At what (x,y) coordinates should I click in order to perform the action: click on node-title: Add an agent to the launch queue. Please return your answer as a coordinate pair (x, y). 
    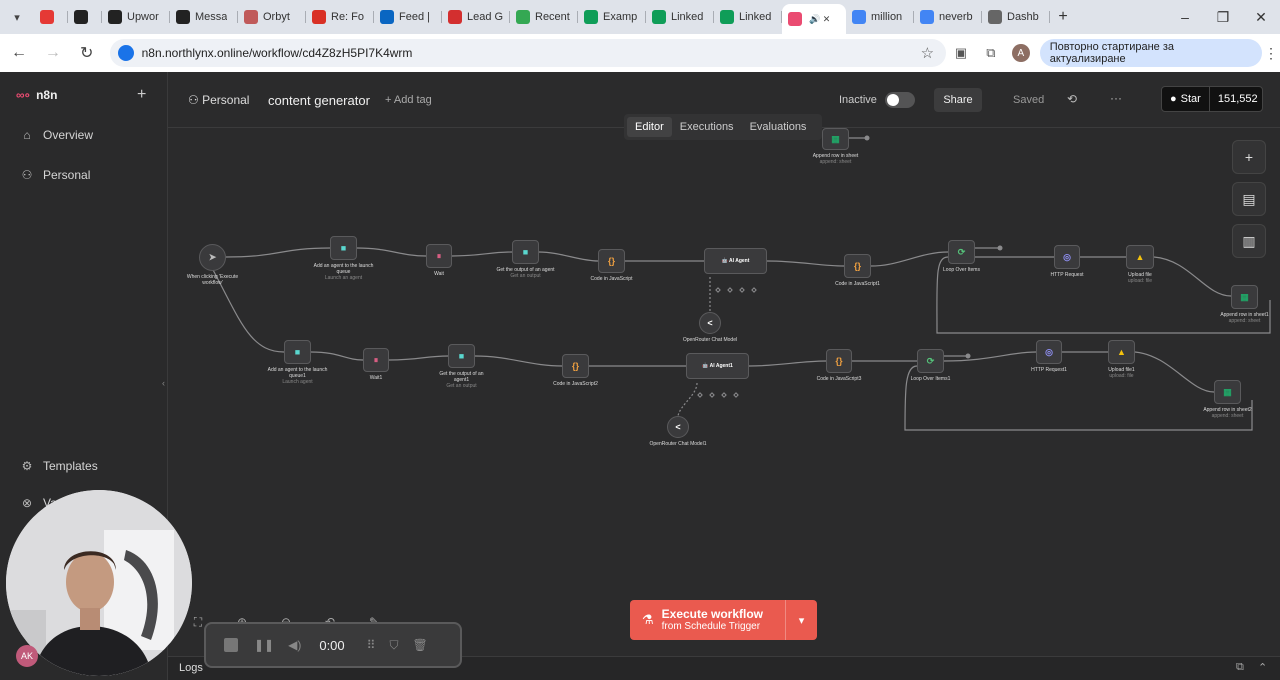
    Looking at the image, I should click on (343, 269).